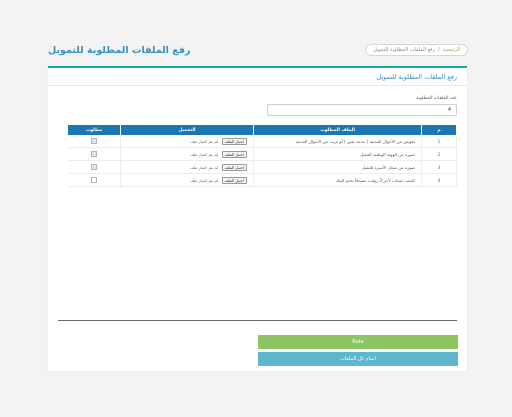 This screenshot has height=417, width=512. Describe the element at coordinates (337, 130) in the screenshot. I see `header-file: الملف المطلوب` at that location.